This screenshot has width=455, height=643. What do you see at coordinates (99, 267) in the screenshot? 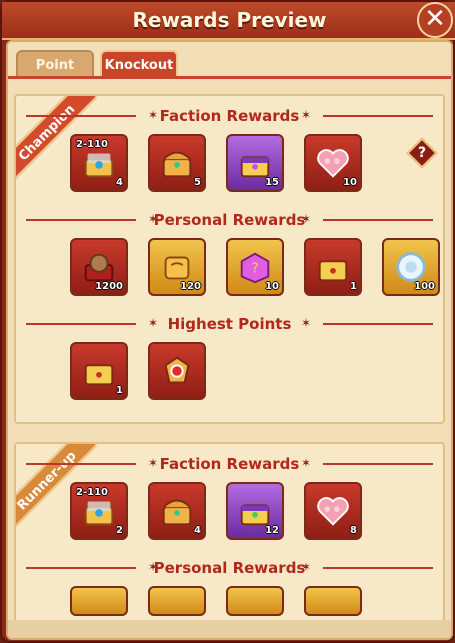
I see `reward-item: 1200` at bounding box center [99, 267].